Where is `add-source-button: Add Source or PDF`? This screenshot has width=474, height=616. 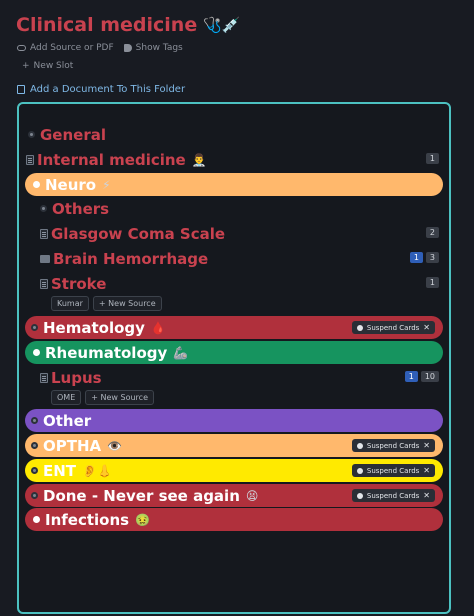
add-source-button: Add Source or PDF is located at coordinates (65, 48).